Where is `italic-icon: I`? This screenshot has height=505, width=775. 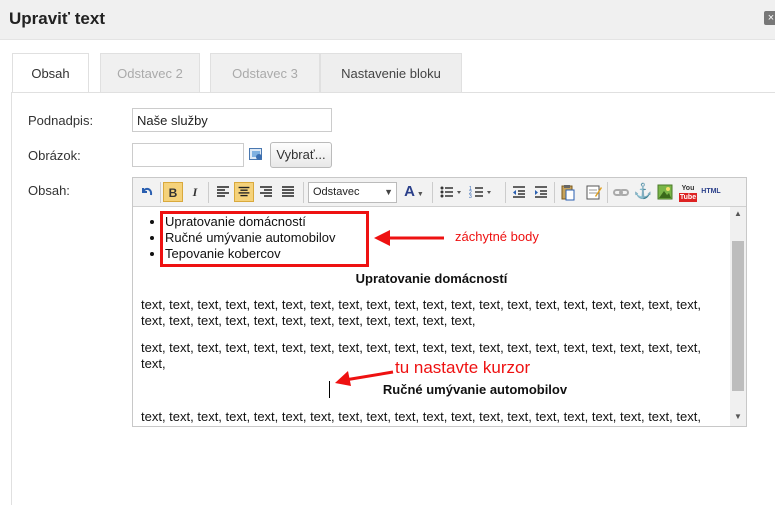 italic-icon: I is located at coordinates (195, 192).